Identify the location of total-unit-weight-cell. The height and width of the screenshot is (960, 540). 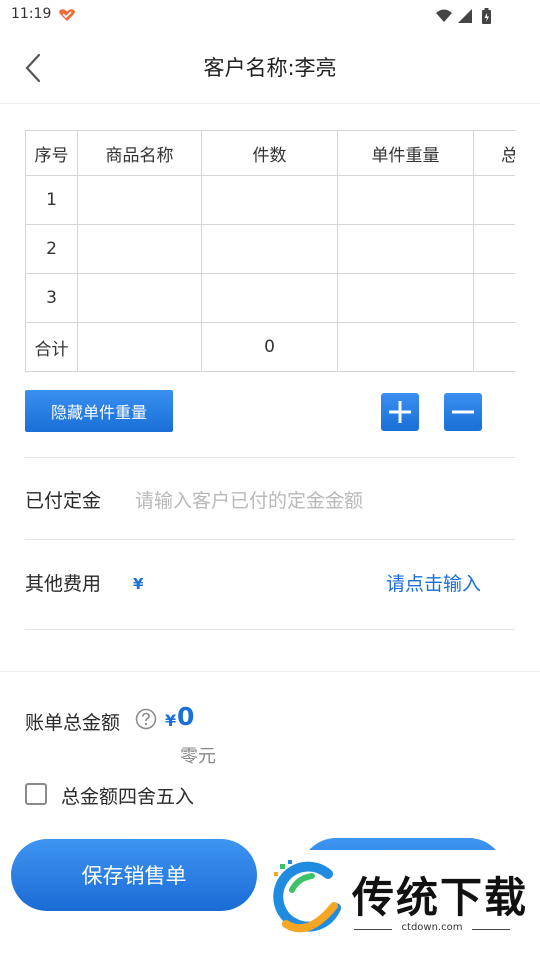
(406, 347).